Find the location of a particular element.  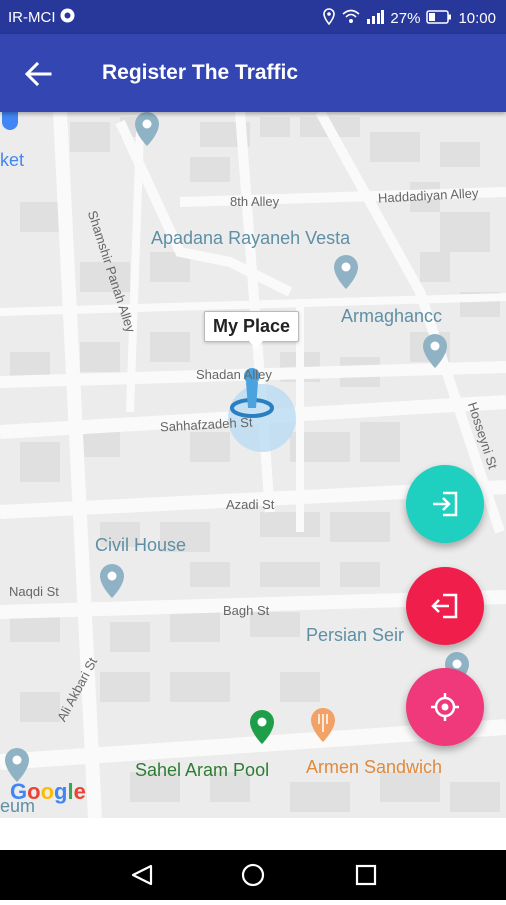

poi-persian-seir: Persian Seir is located at coordinates (355, 635).